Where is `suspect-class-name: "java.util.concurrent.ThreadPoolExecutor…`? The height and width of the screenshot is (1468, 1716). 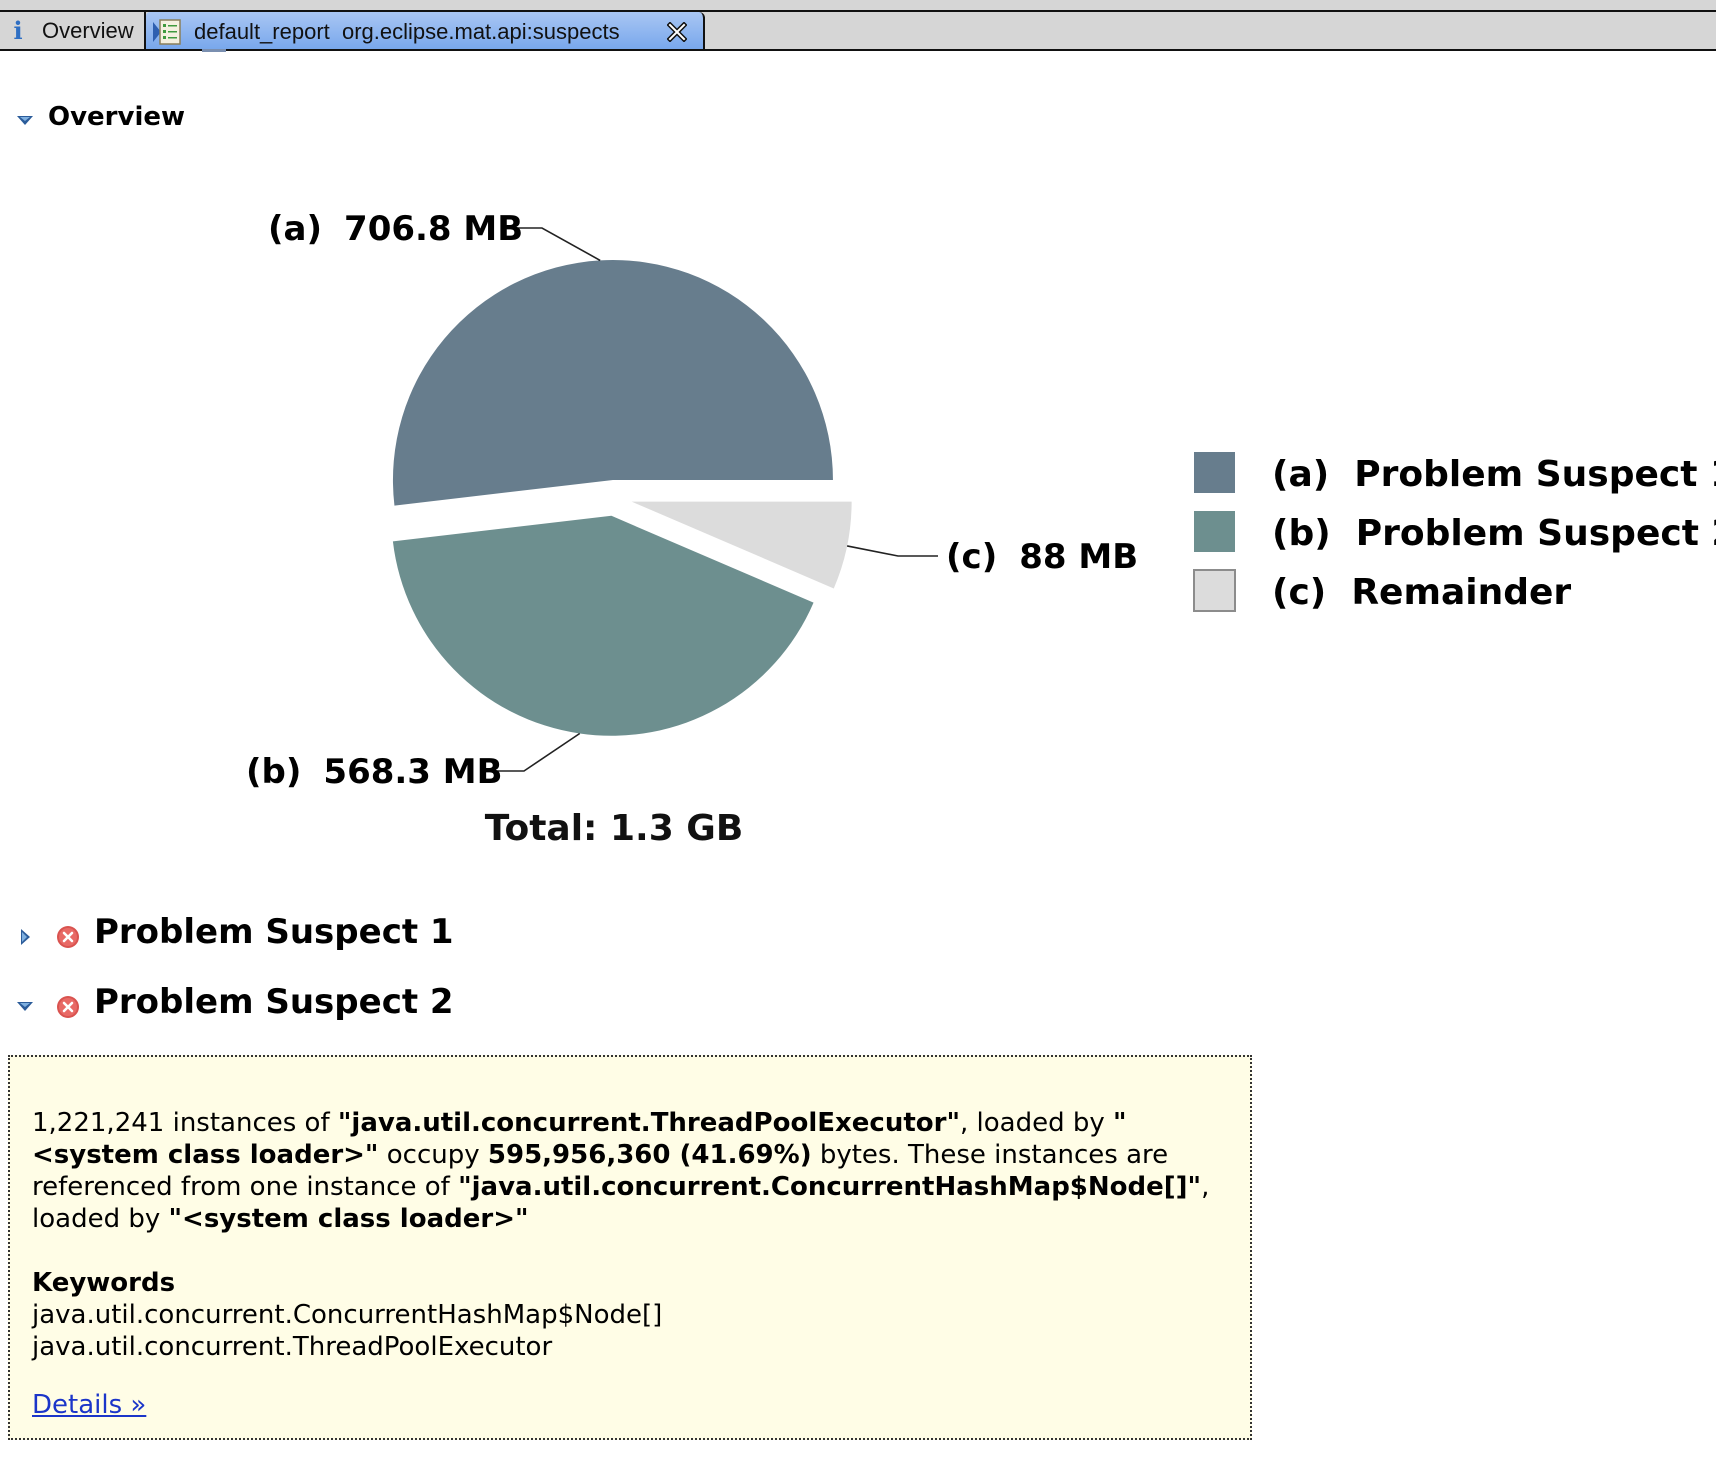
suspect-class-name: "java.util.concurrent.ThreadPoolExecutor… is located at coordinates (648, 1123).